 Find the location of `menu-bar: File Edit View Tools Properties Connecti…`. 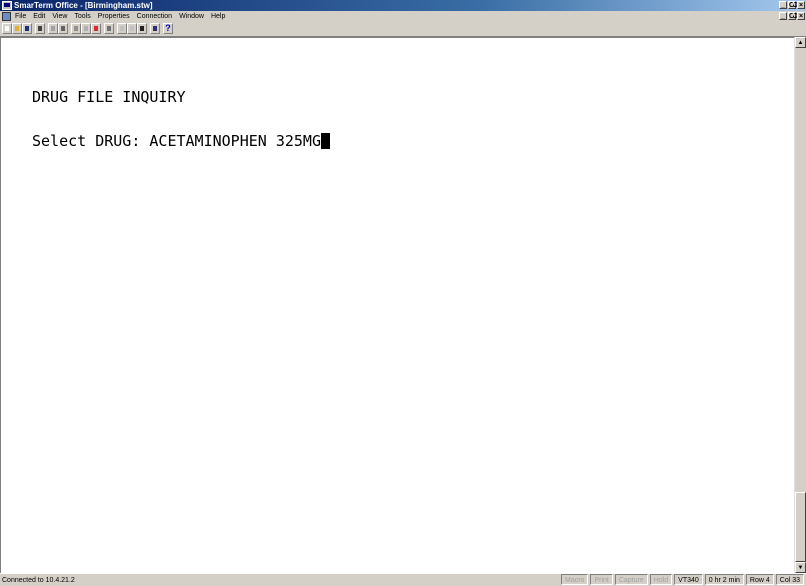

menu-bar: File Edit View Tools Properties Connecti… is located at coordinates (403, 16).